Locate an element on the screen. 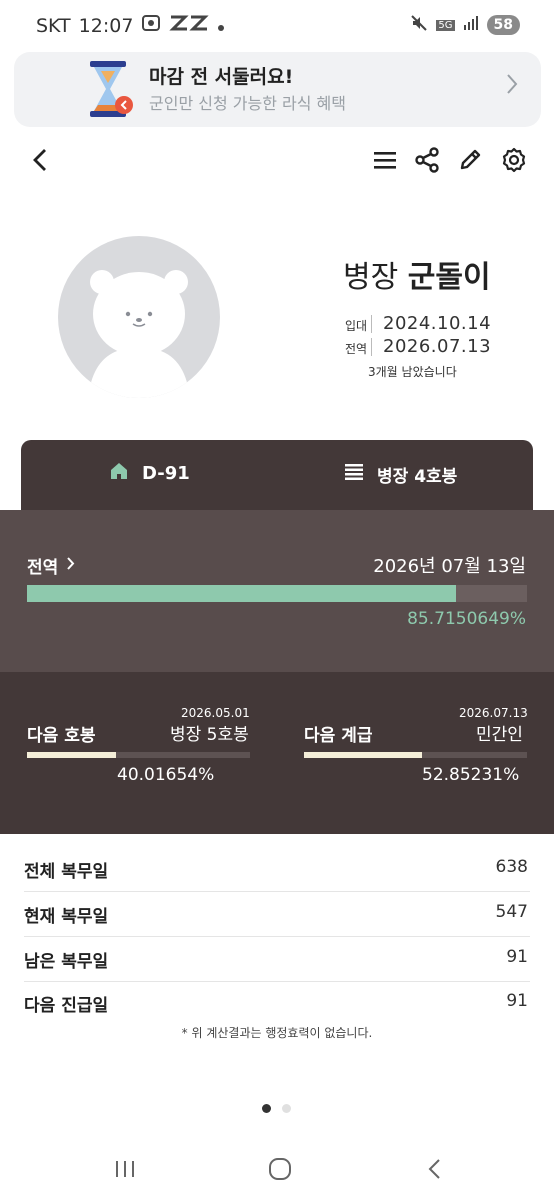  promo-banner: 마감 전 서둘러요! 군인만 신청 가능한 라식 혜택 is located at coordinates (277, 89).